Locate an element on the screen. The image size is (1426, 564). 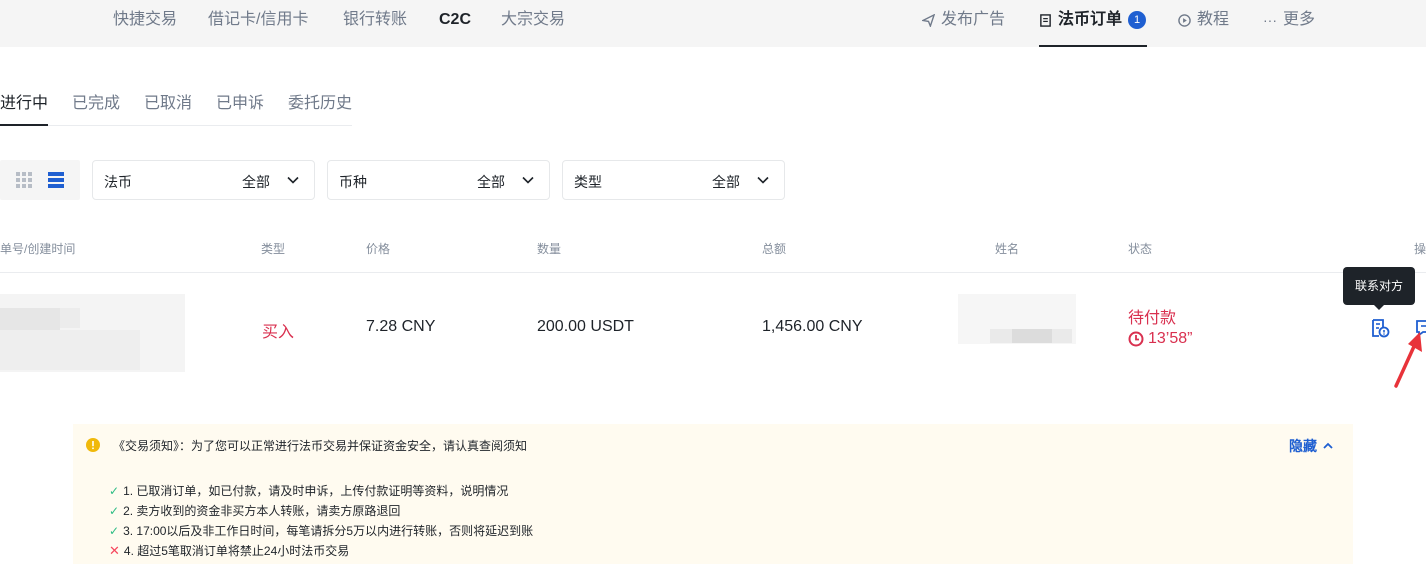
grid-view-icon is located at coordinates (24, 180).